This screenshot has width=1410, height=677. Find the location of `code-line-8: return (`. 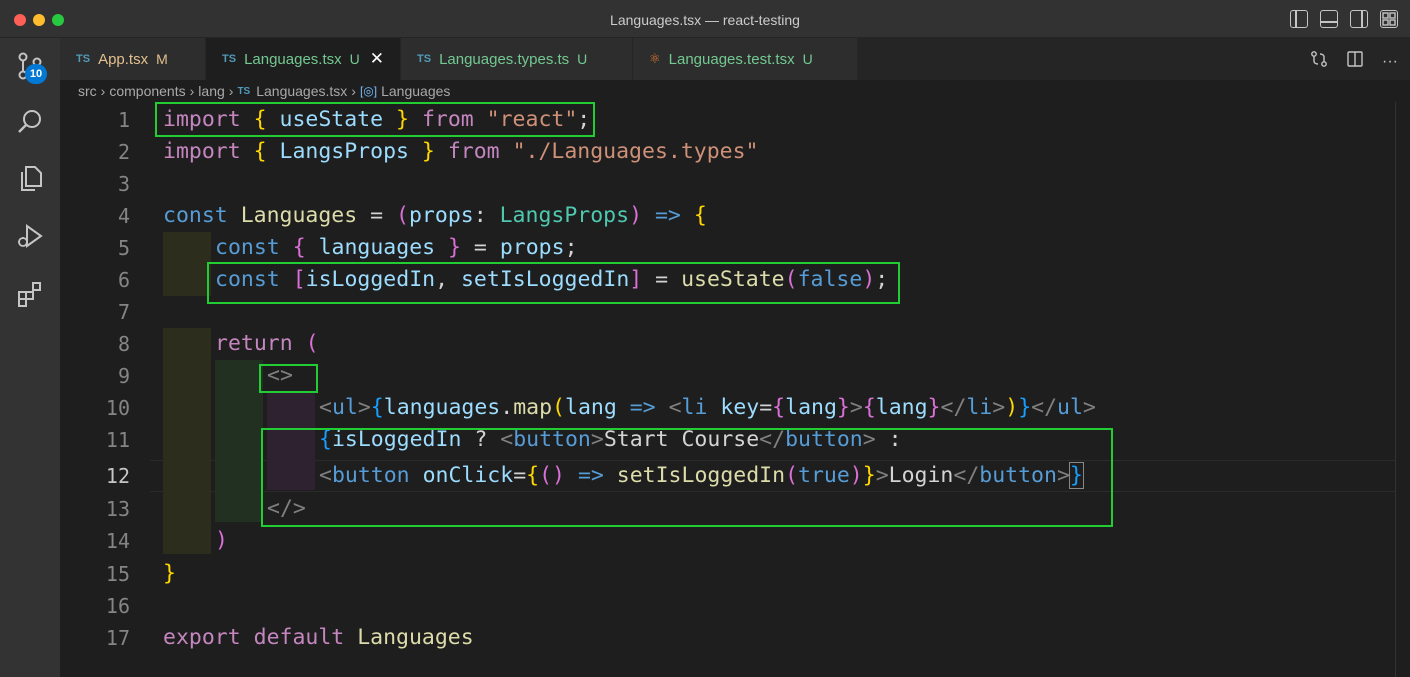

code-line-8: return ( is located at coordinates (267, 343).